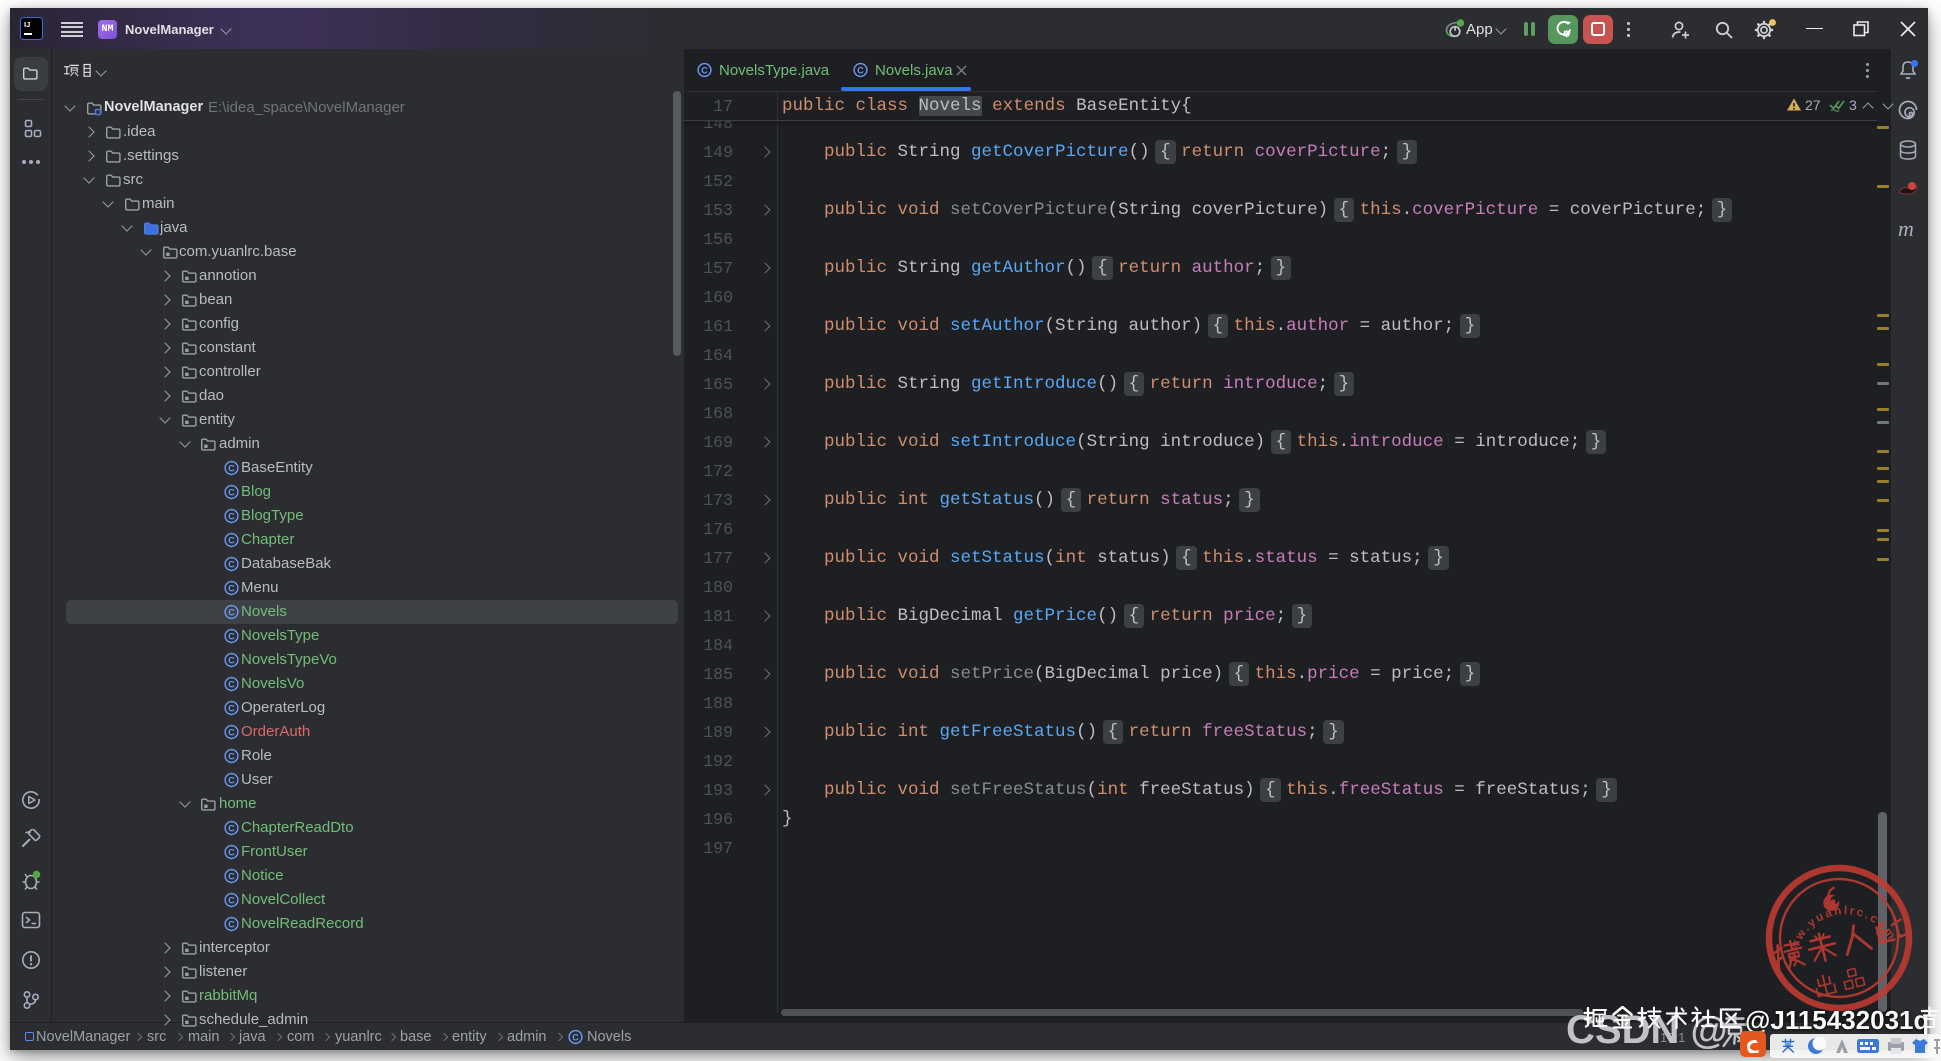 This screenshot has width=1941, height=1061. Describe the element at coordinates (27, 24) in the screenshot. I see `svg-text: IJ` at that location.